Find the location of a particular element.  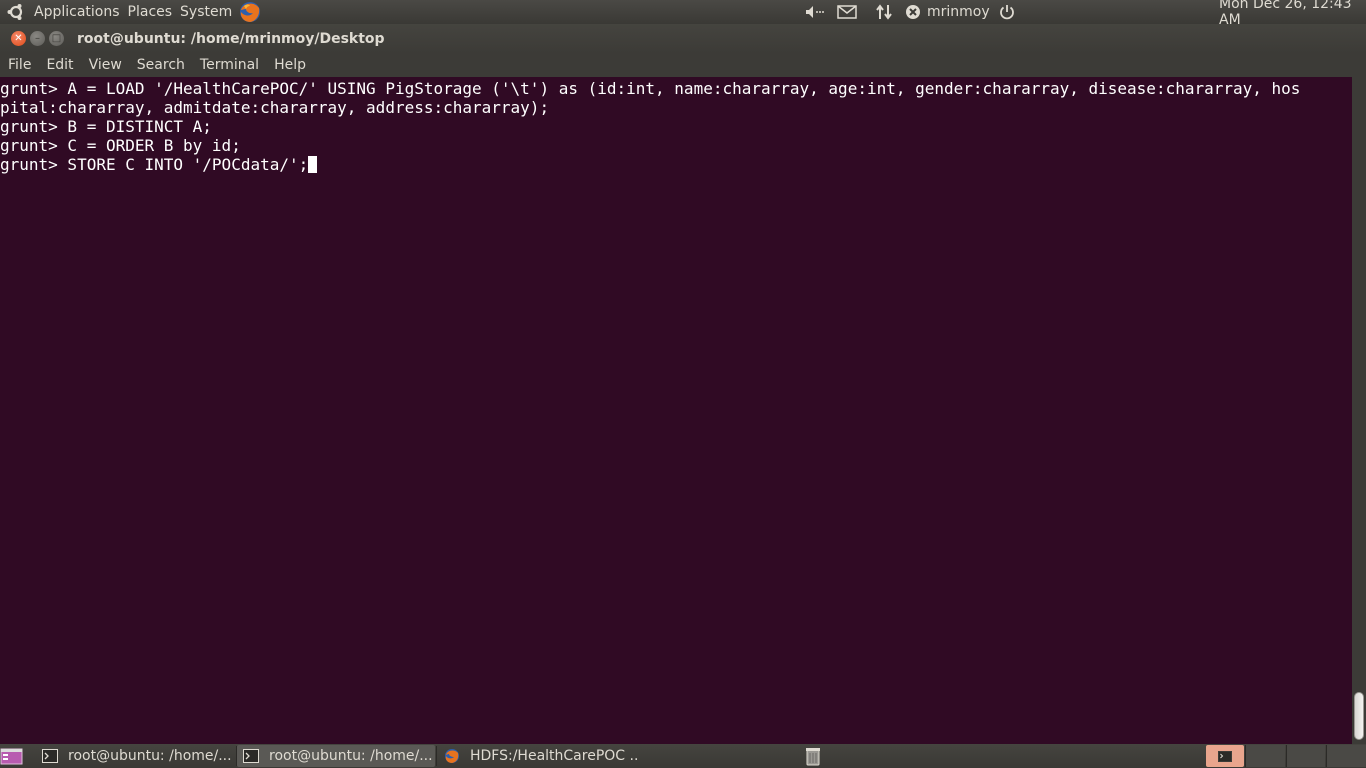

terminal-menubar: File Edit View Search Terminal Help is located at coordinates (683, 65).